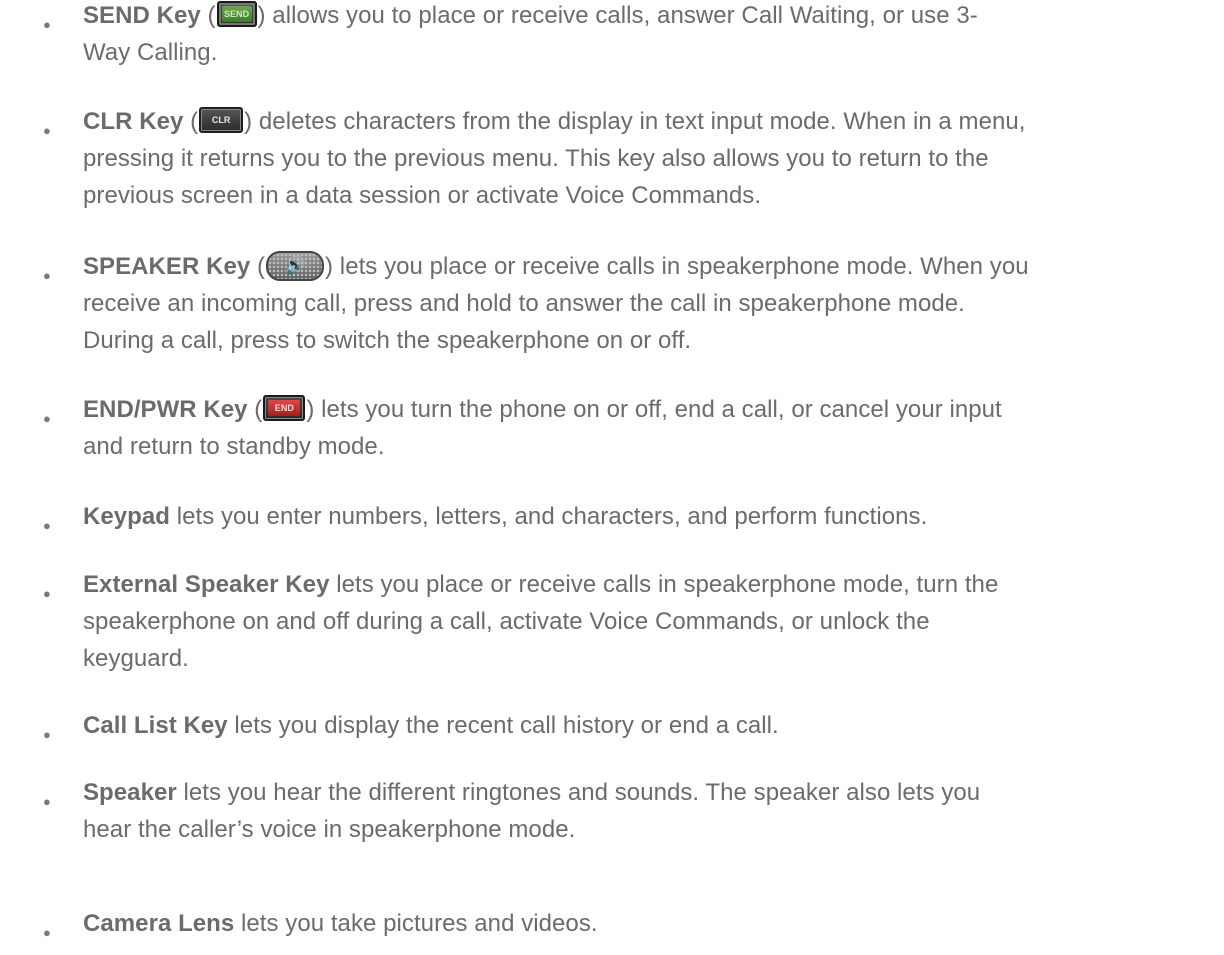  I want to click on speaker-key-icon: 🔊, so click(295, 266).